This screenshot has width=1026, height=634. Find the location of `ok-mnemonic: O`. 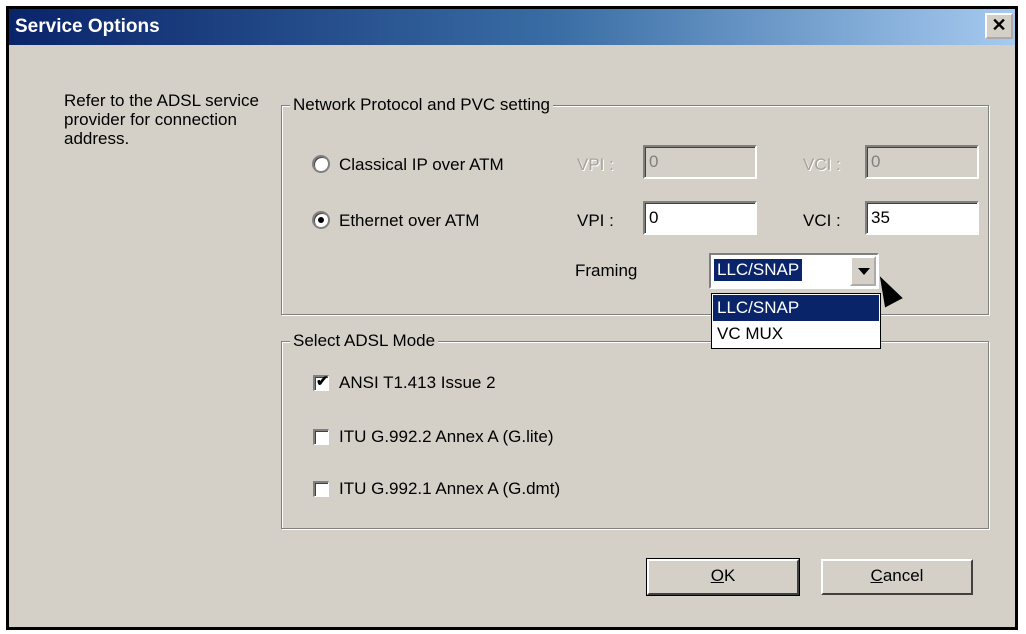

ok-mnemonic: O is located at coordinates (717, 575).